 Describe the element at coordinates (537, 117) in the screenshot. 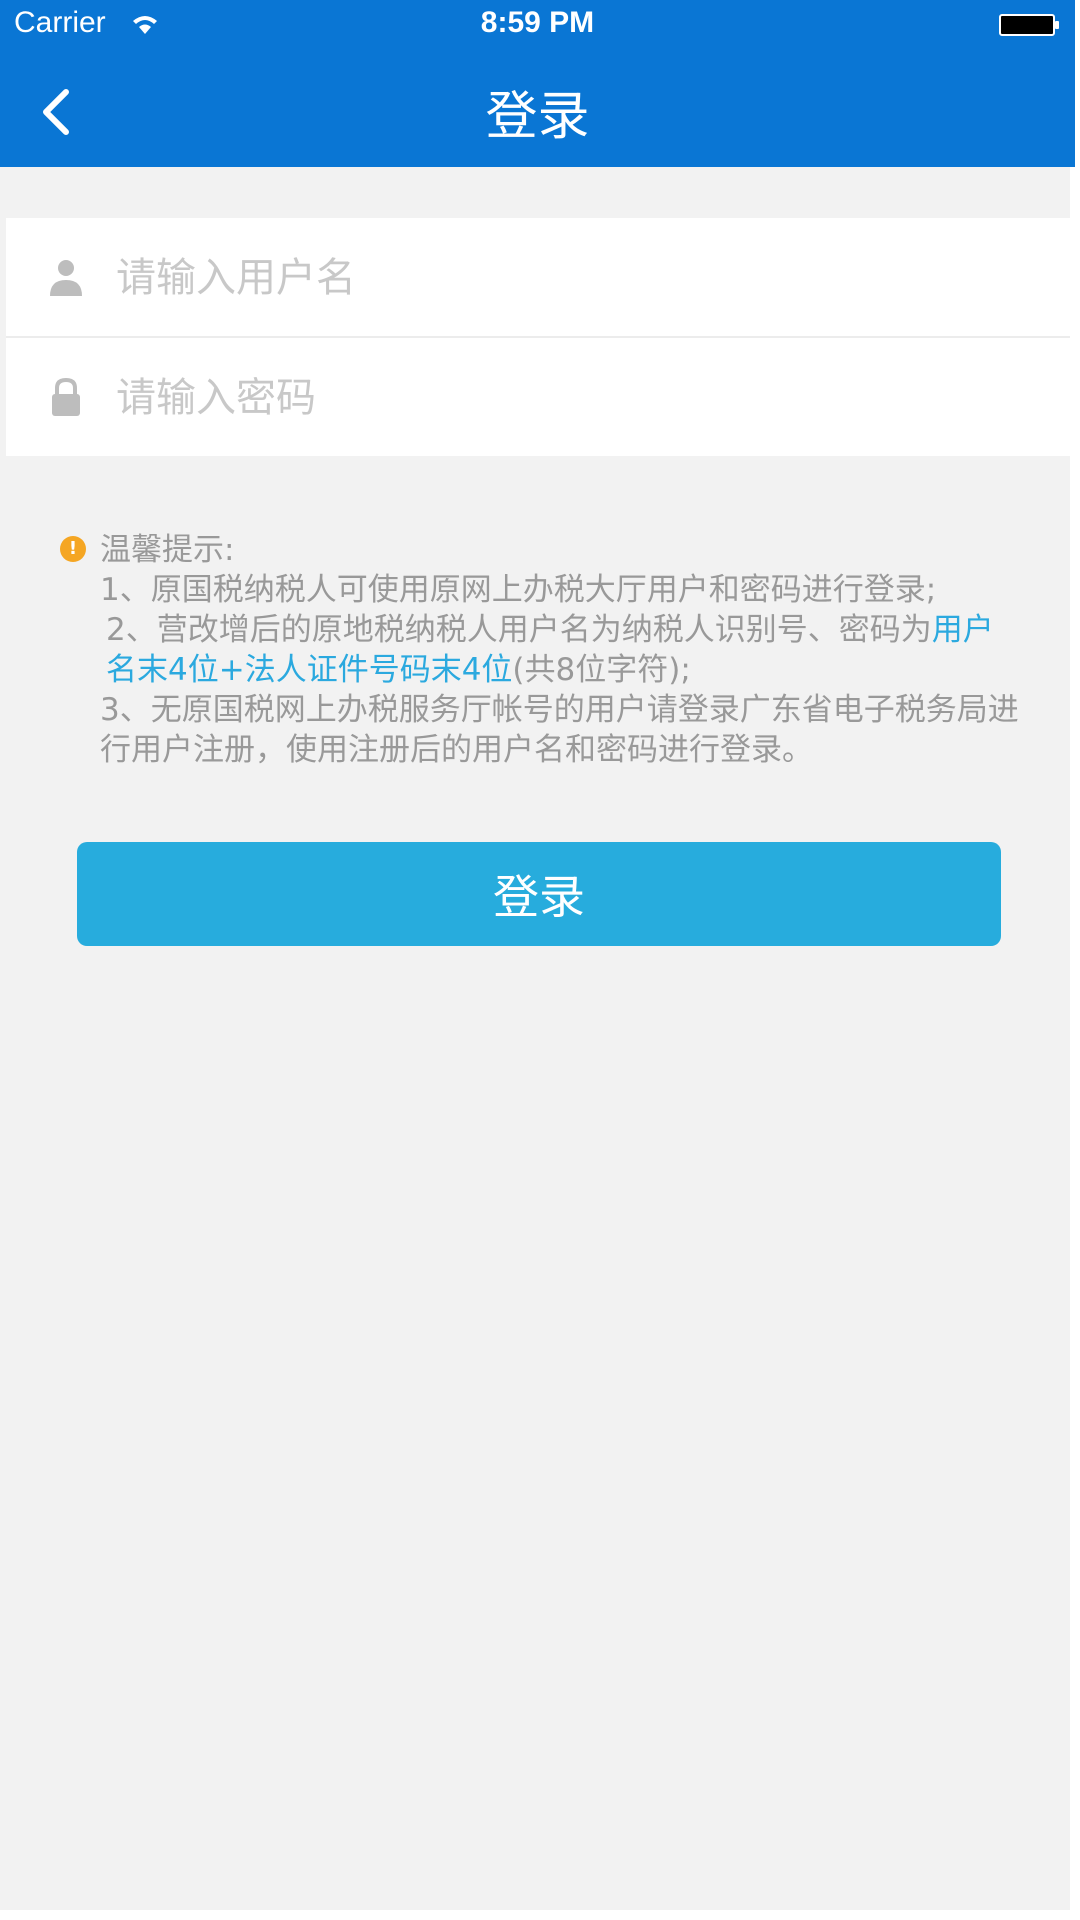

I see `page-title: 登录` at that location.